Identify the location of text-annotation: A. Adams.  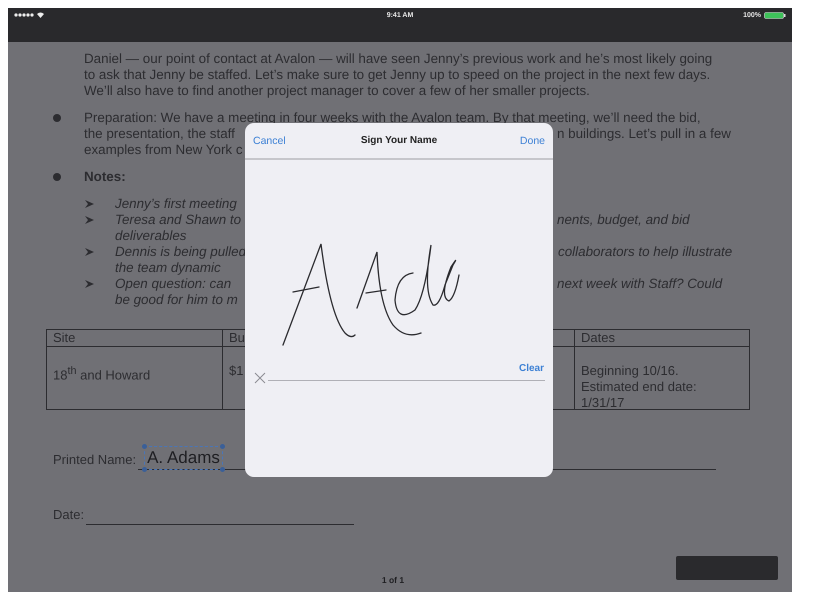
(183, 458).